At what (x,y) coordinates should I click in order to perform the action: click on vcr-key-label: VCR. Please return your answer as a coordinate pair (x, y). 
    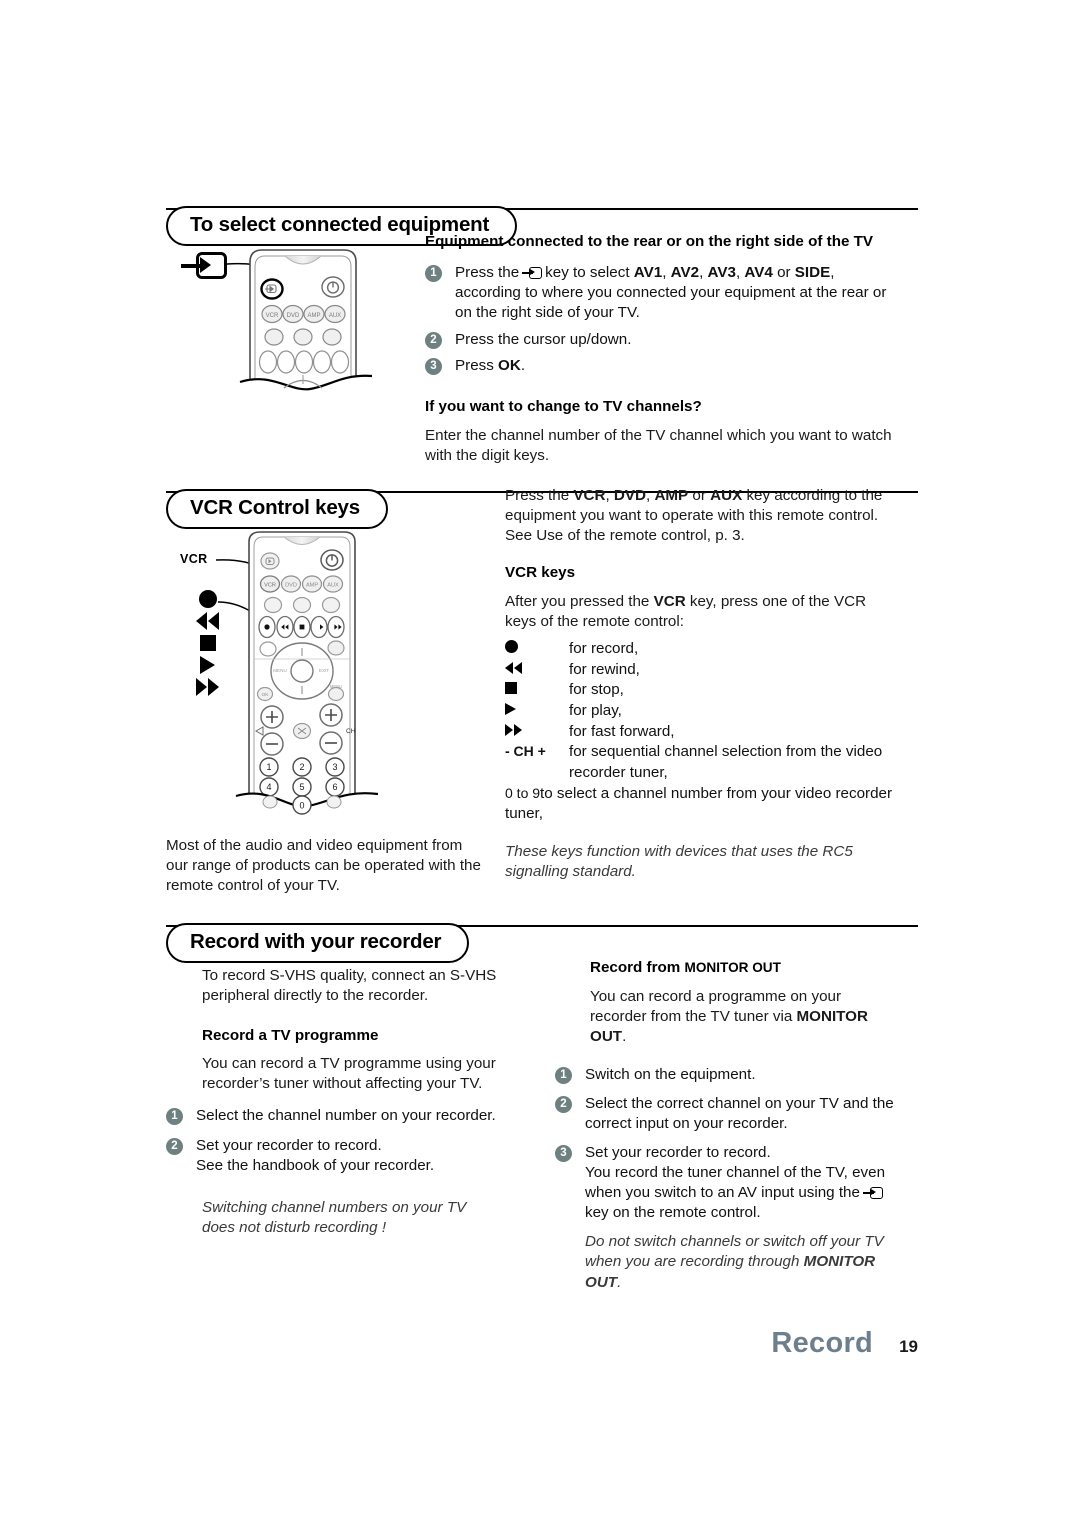
    Looking at the image, I should click on (669, 601).